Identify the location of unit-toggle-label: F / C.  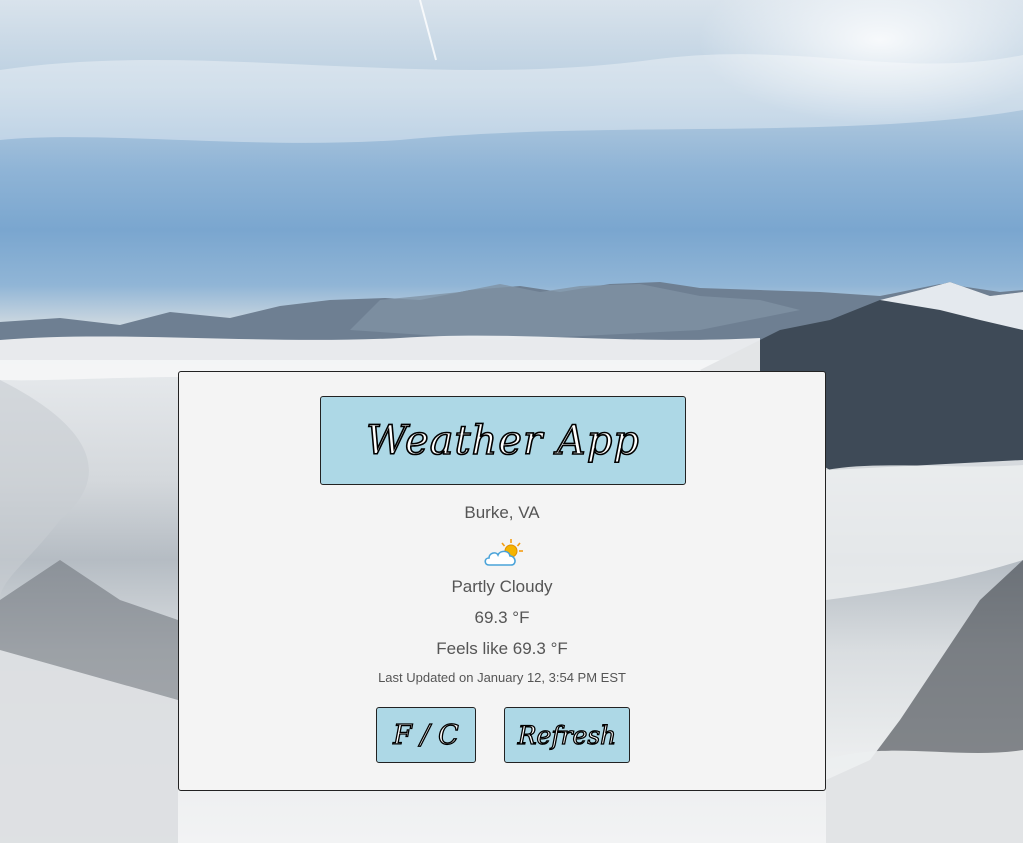
(426, 735).